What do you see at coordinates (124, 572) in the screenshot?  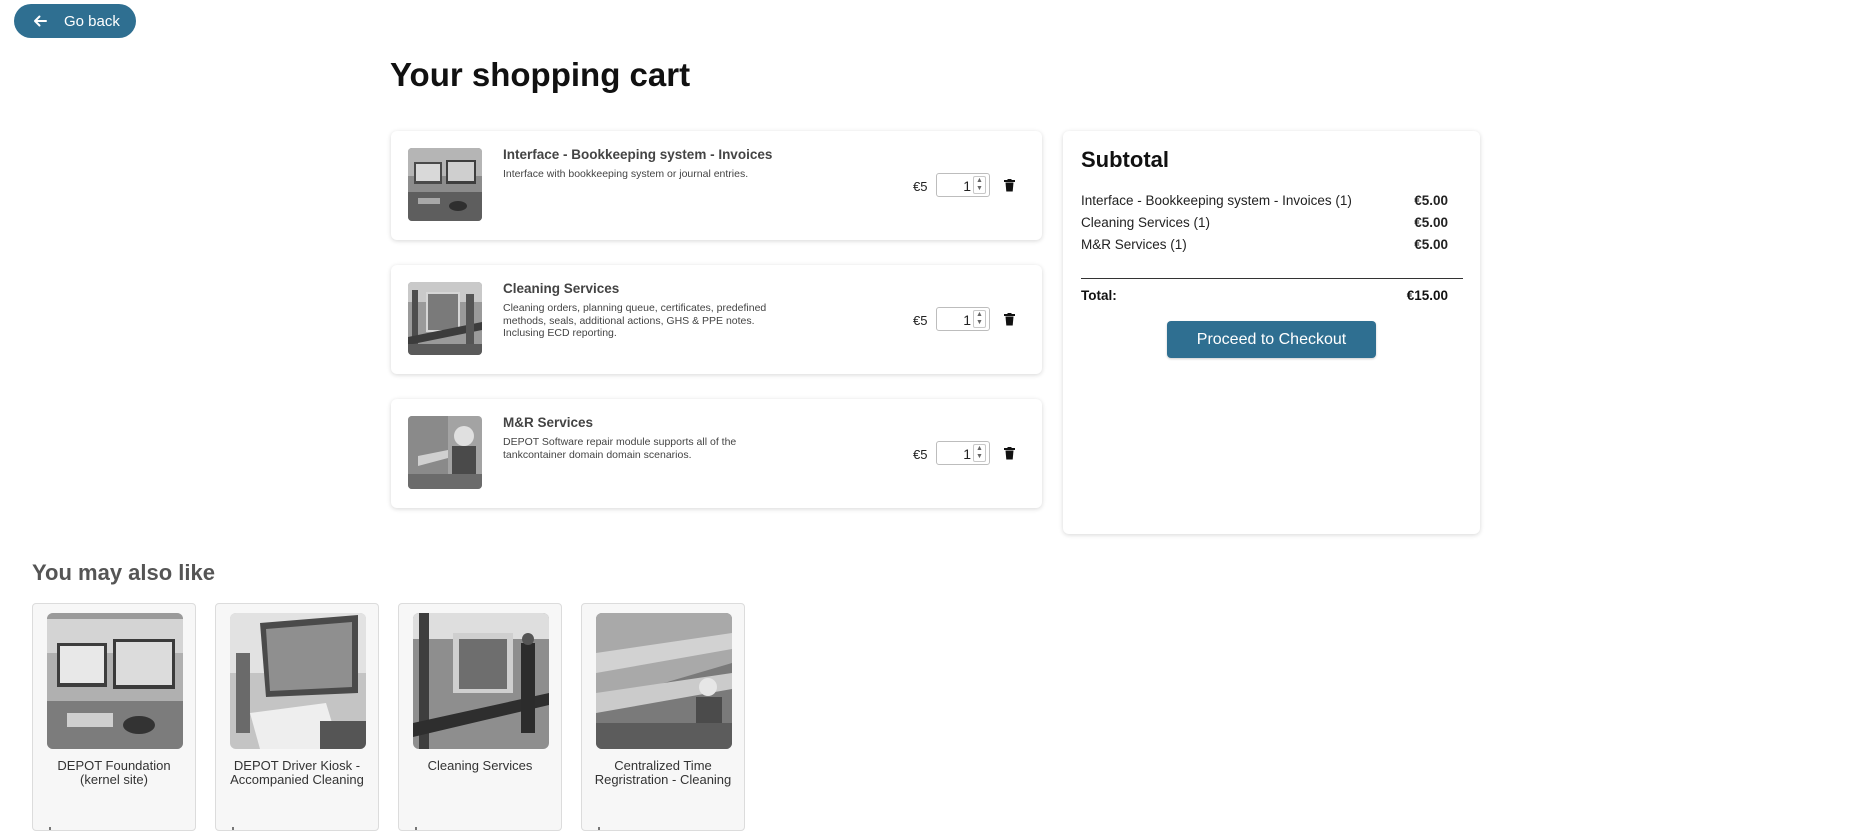 I see `recommendations-title: You may also like` at bounding box center [124, 572].